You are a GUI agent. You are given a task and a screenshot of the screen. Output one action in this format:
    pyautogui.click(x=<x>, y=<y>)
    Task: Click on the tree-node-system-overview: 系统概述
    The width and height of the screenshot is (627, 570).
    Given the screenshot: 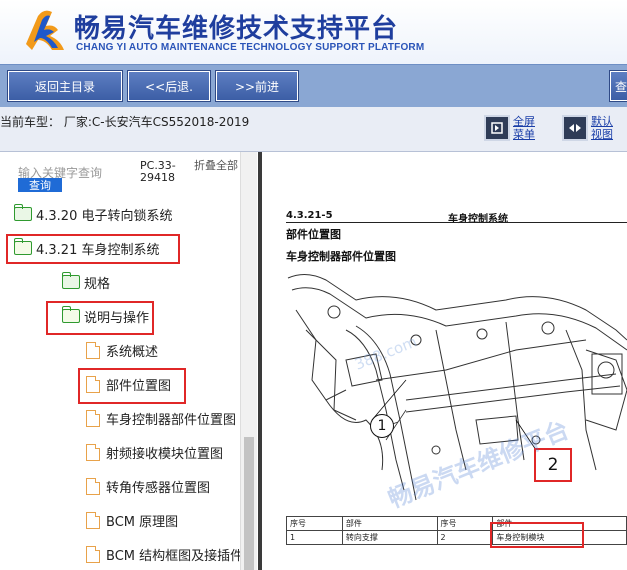 What is the action you would take?
    pyautogui.click(x=122, y=350)
    